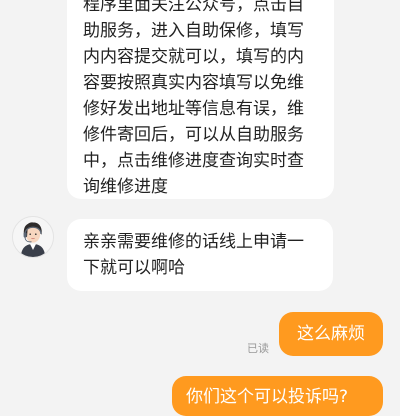 Image resolution: width=400 pixels, height=416 pixels. What do you see at coordinates (193, 83) in the screenshot?
I see `message-text-line: 容要按照真实内容填写以免维` at bounding box center [193, 83].